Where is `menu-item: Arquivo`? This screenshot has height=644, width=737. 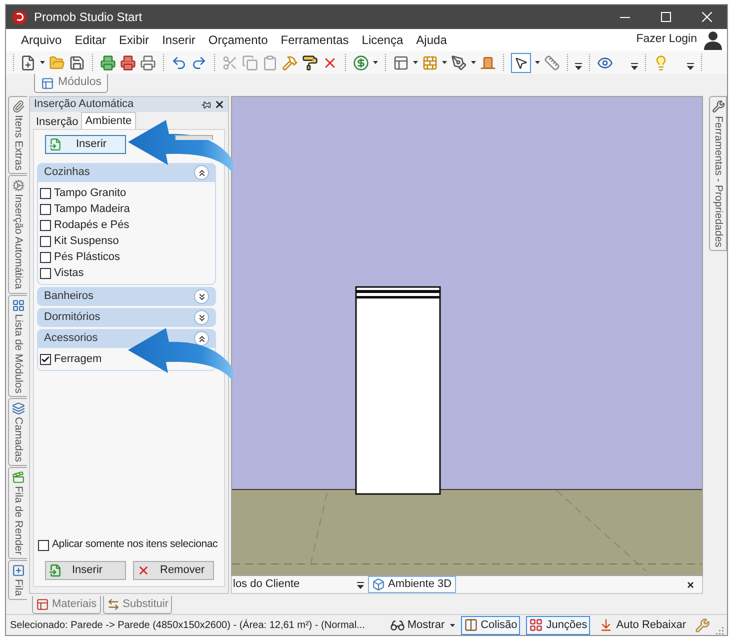
menu-item: Arquivo is located at coordinates (41, 40).